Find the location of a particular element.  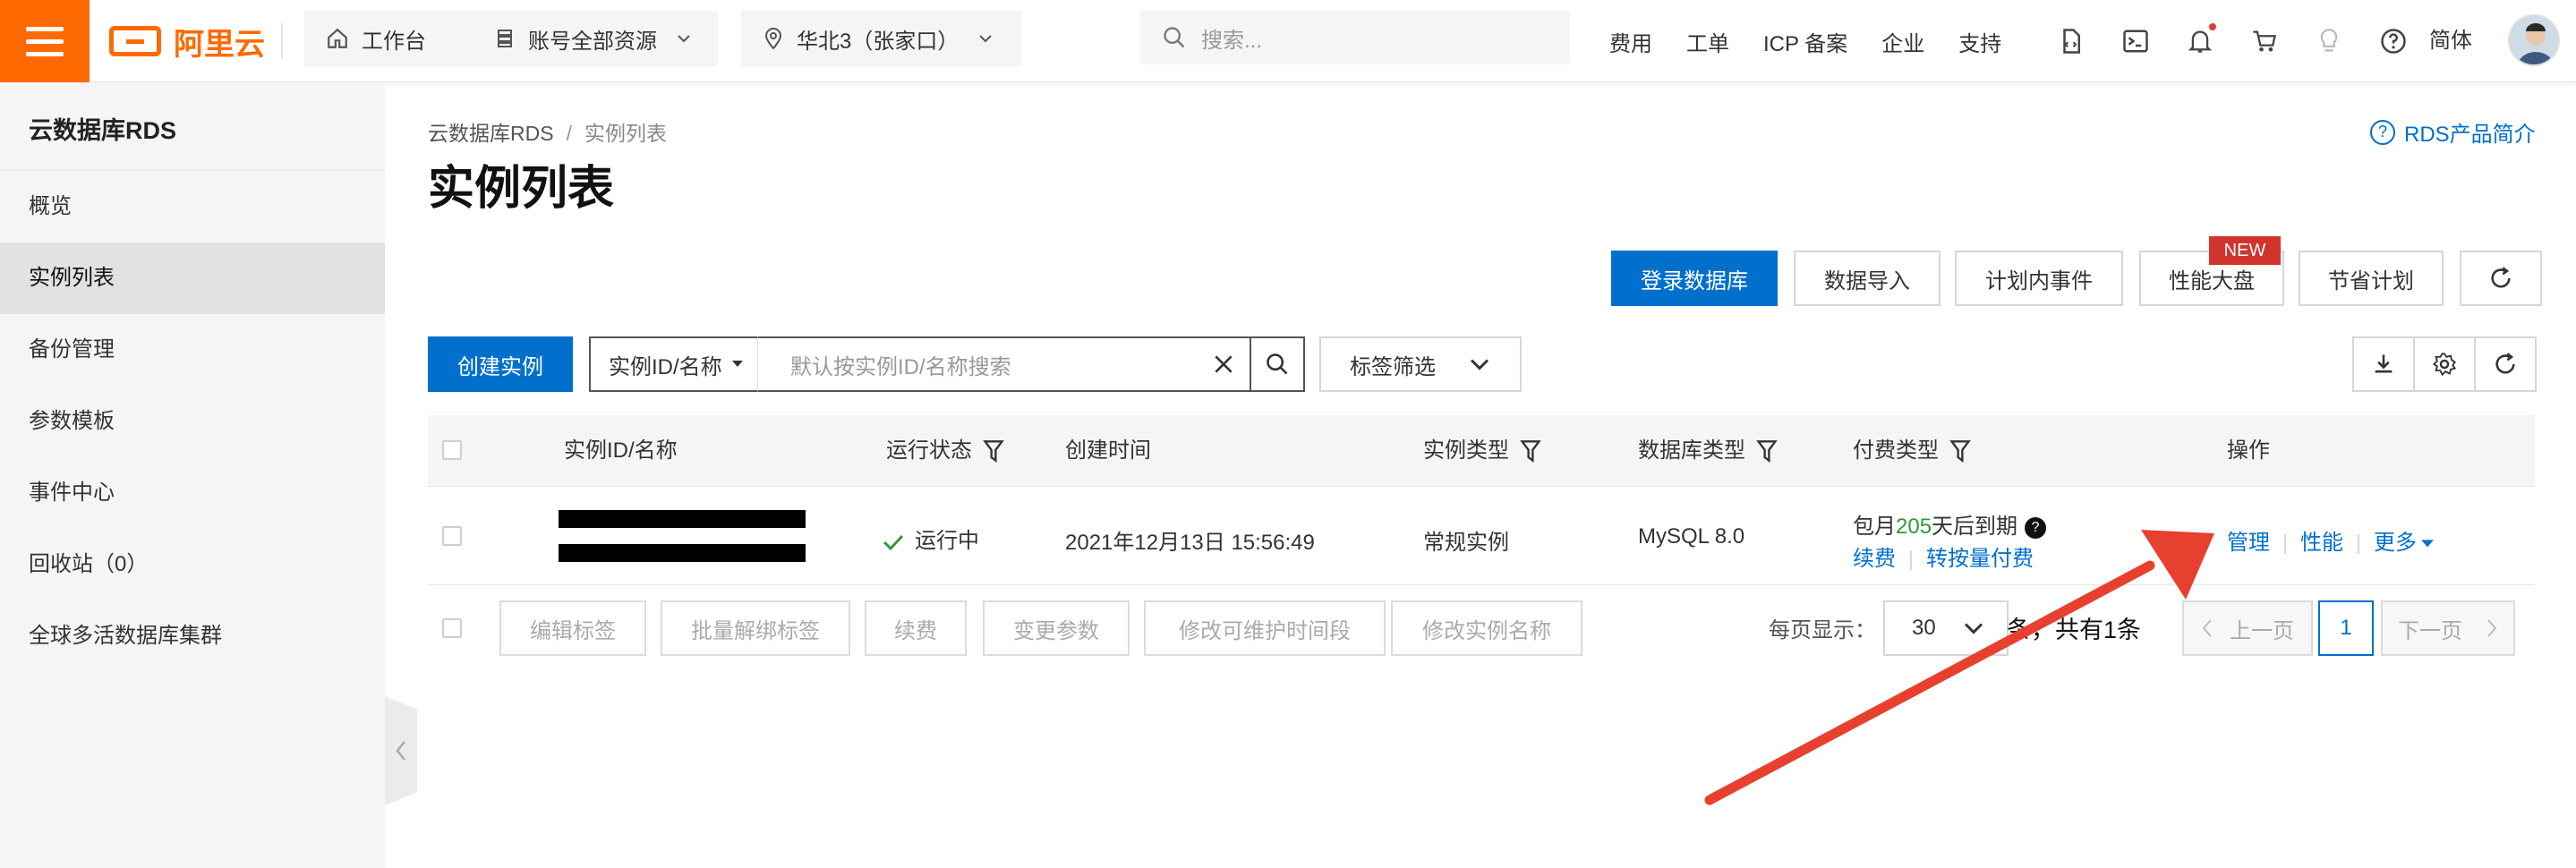

cloud-shell-terminal-icon is located at coordinates (2135, 41).